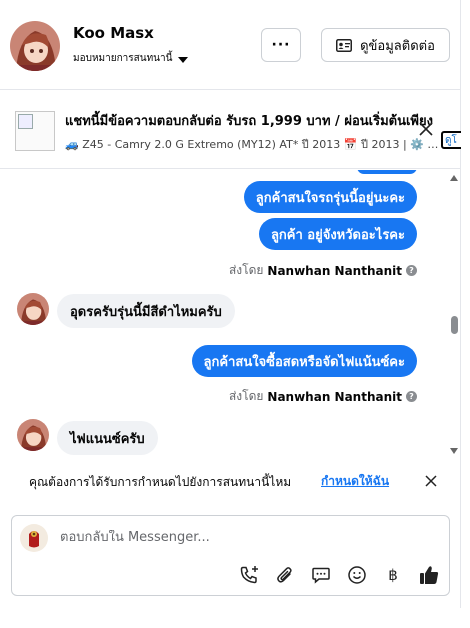 This screenshot has height=628, width=470. What do you see at coordinates (454, 325) in the screenshot?
I see `scrollbar-thumb` at bounding box center [454, 325].